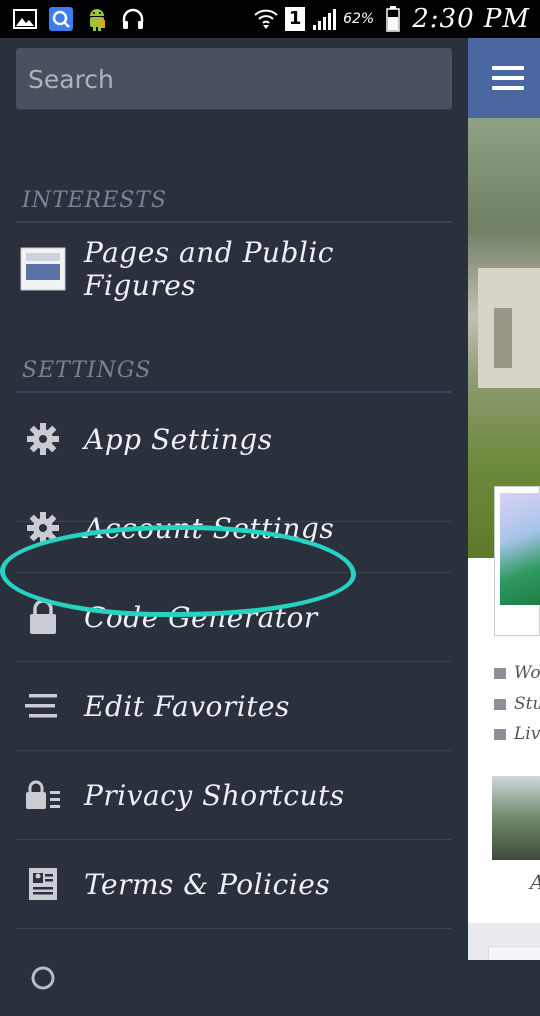  I want to click on top-bar, so click(504, 78).